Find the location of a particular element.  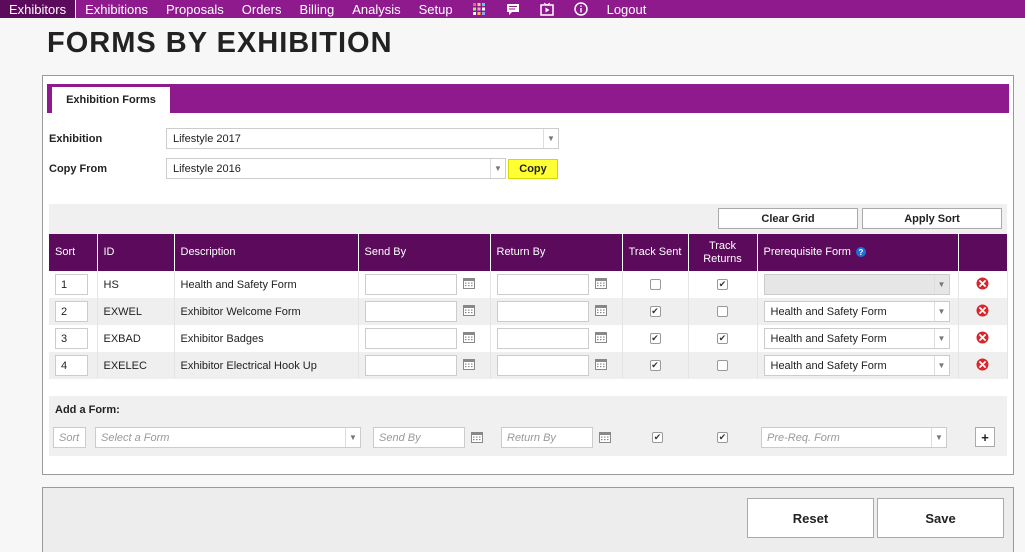

delete-cell is located at coordinates (983, 338).